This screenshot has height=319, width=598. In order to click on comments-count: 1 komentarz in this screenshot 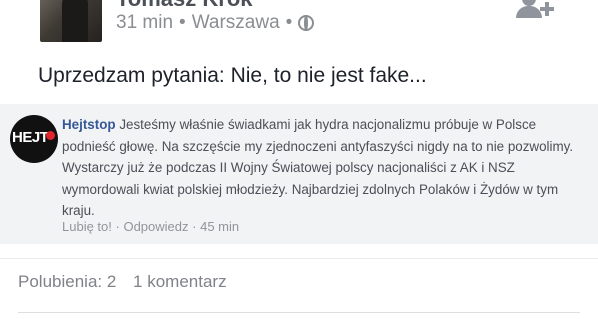, I will do `click(180, 281)`.